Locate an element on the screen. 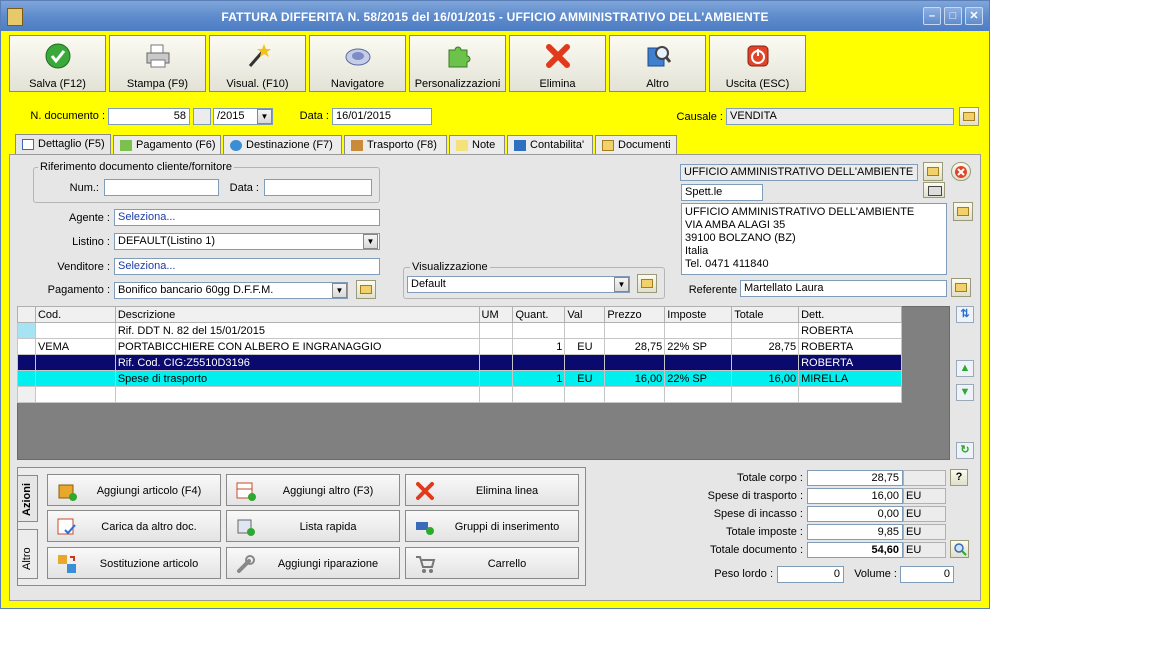  cell-desc: PORTABICCHIERE CON ALBERO E INGRANAGGIO is located at coordinates (297, 346).